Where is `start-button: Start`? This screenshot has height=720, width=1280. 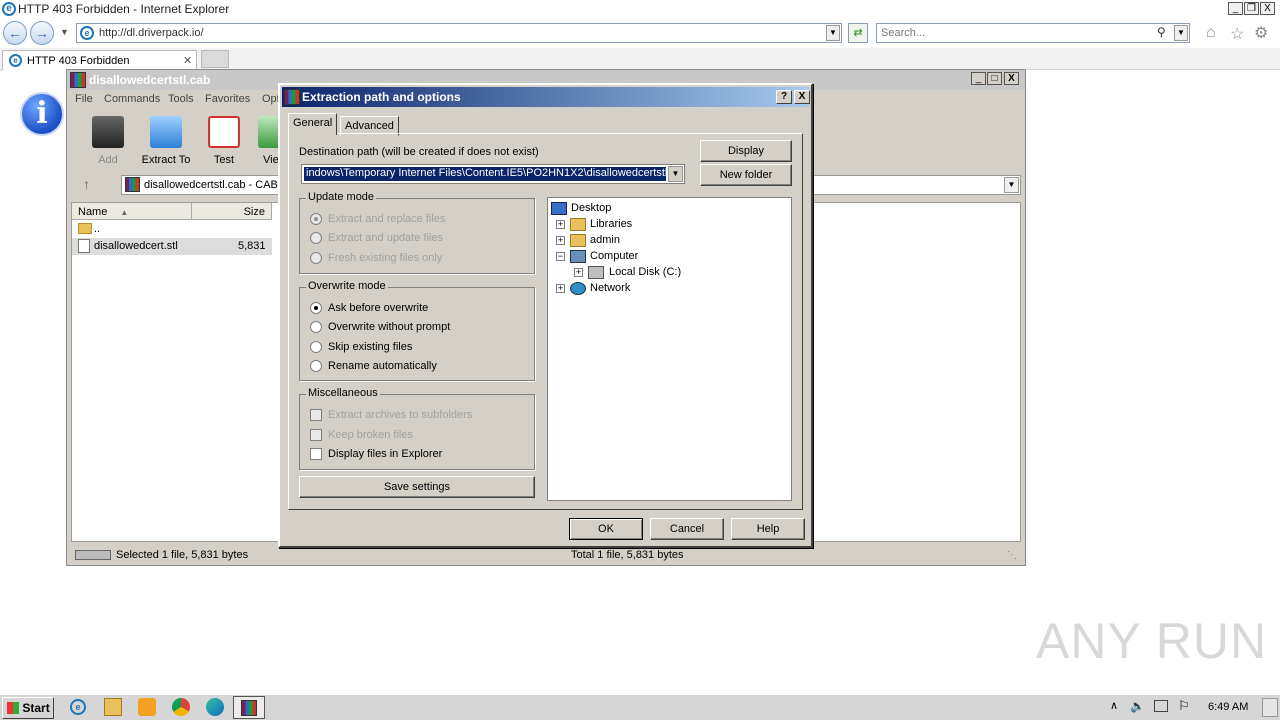 start-button: Start is located at coordinates (28, 708).